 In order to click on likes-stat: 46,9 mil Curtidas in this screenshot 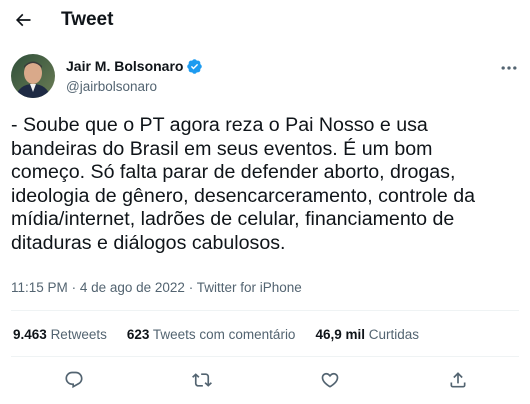, I will do `click(367, 334)`.